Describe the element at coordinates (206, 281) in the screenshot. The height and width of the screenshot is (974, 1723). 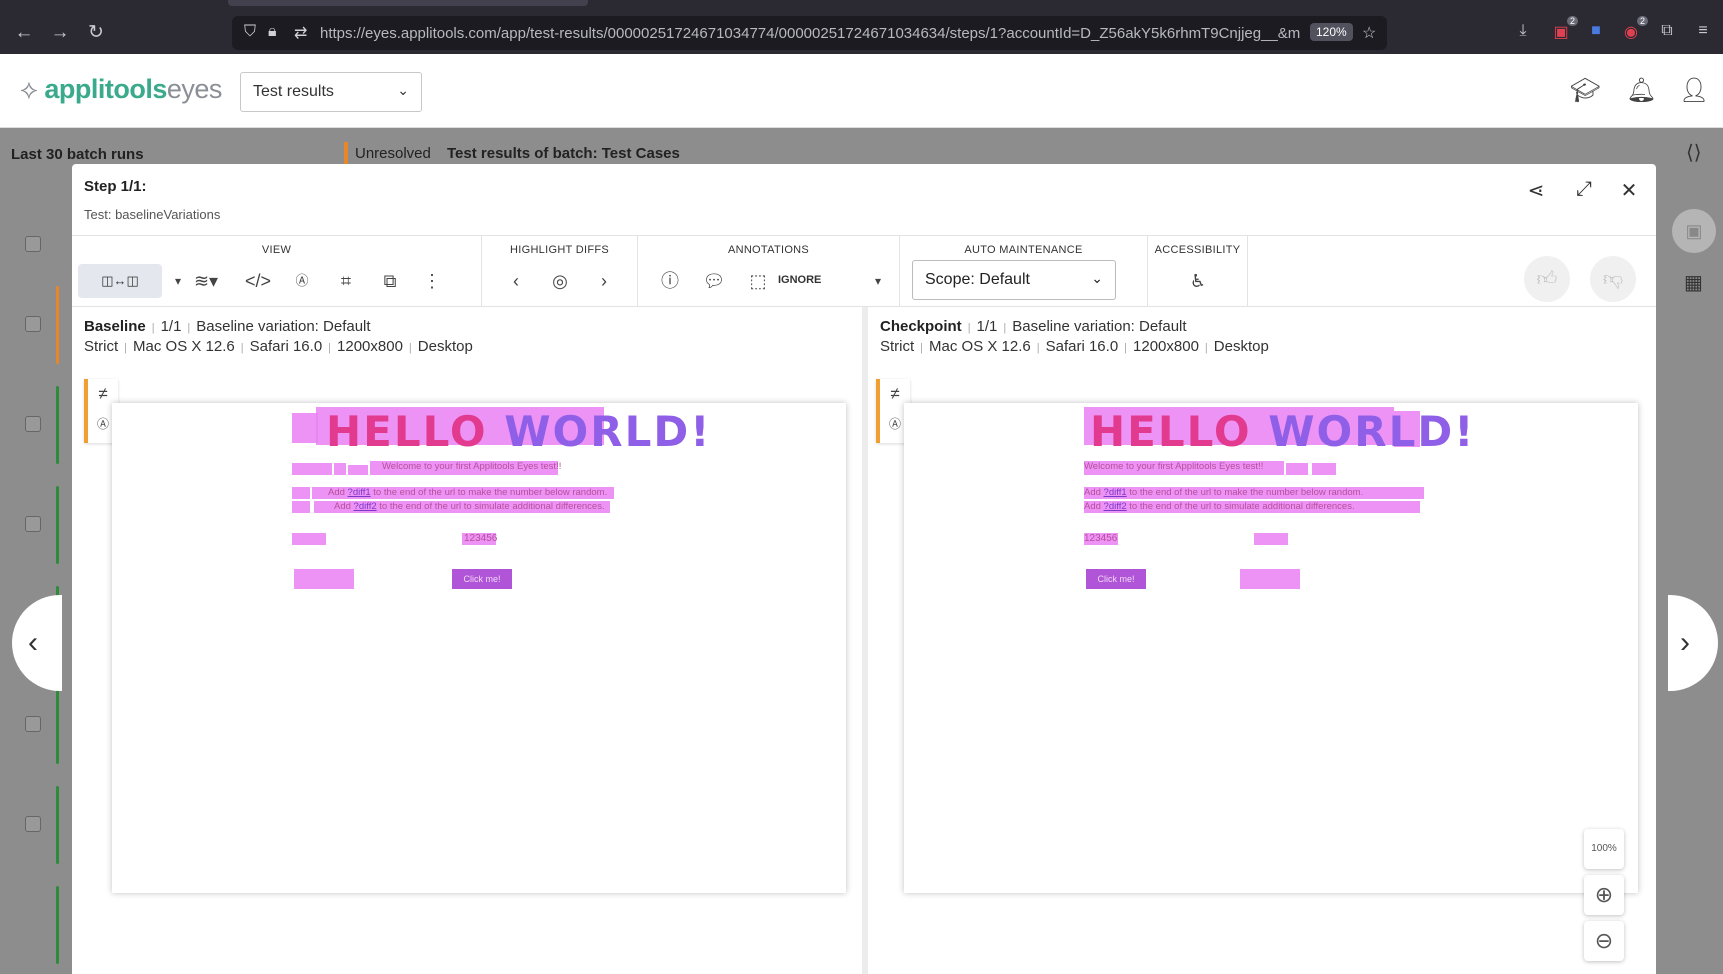
I see `layers-icon: ≋▾` at that location.